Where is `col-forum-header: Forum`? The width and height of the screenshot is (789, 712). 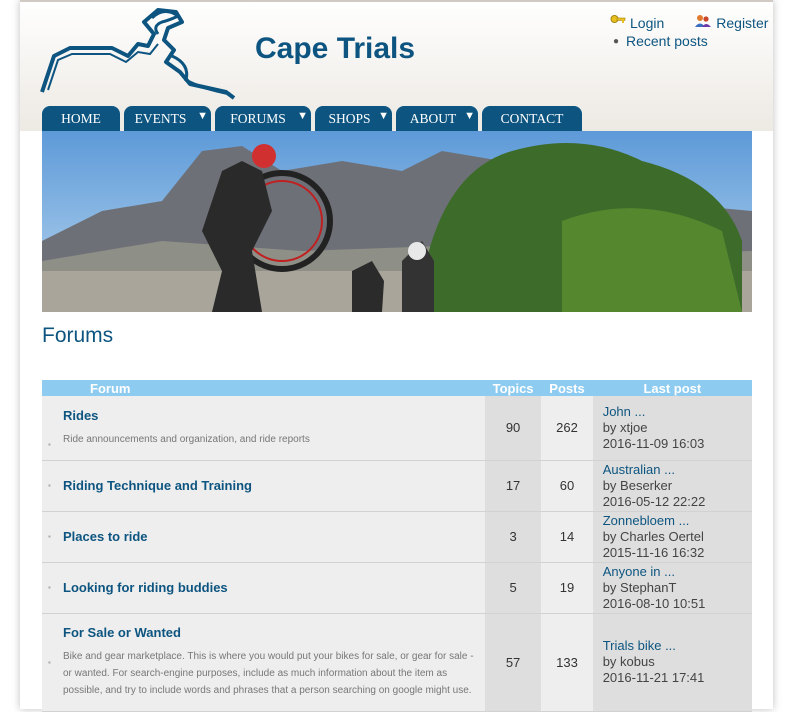 col-forum-header: Forum is located at coordinates (263, 388).